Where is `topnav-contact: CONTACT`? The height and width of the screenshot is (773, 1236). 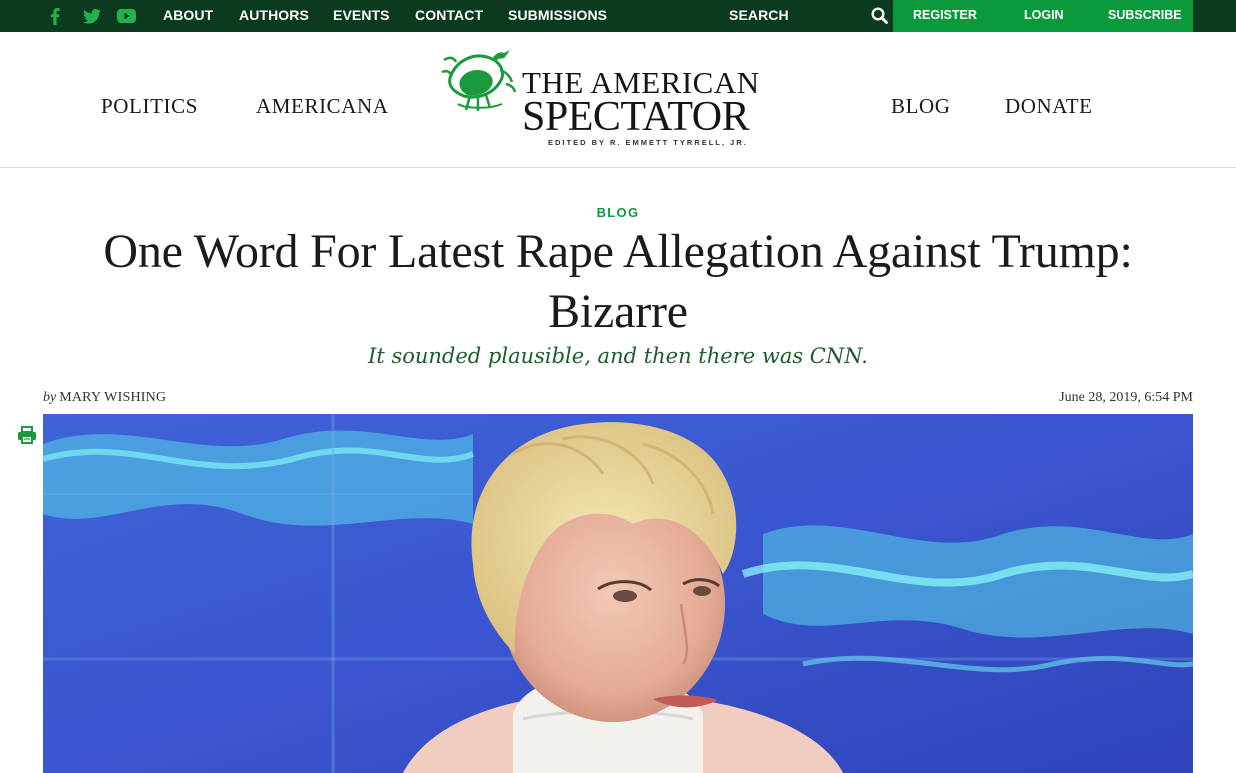
topnav-contact: CONTACT is located at coordinates (449, 16).